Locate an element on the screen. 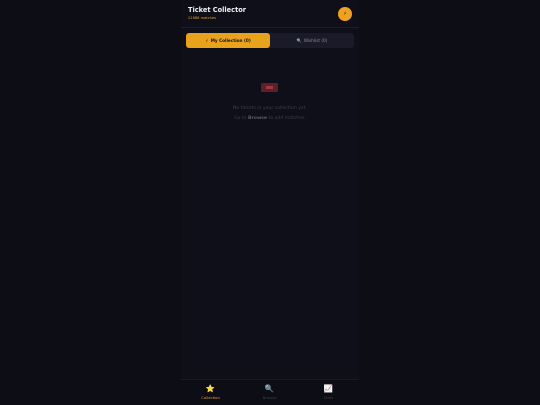  tab-label: My Collection (0) is located at coordinates (230, 40).